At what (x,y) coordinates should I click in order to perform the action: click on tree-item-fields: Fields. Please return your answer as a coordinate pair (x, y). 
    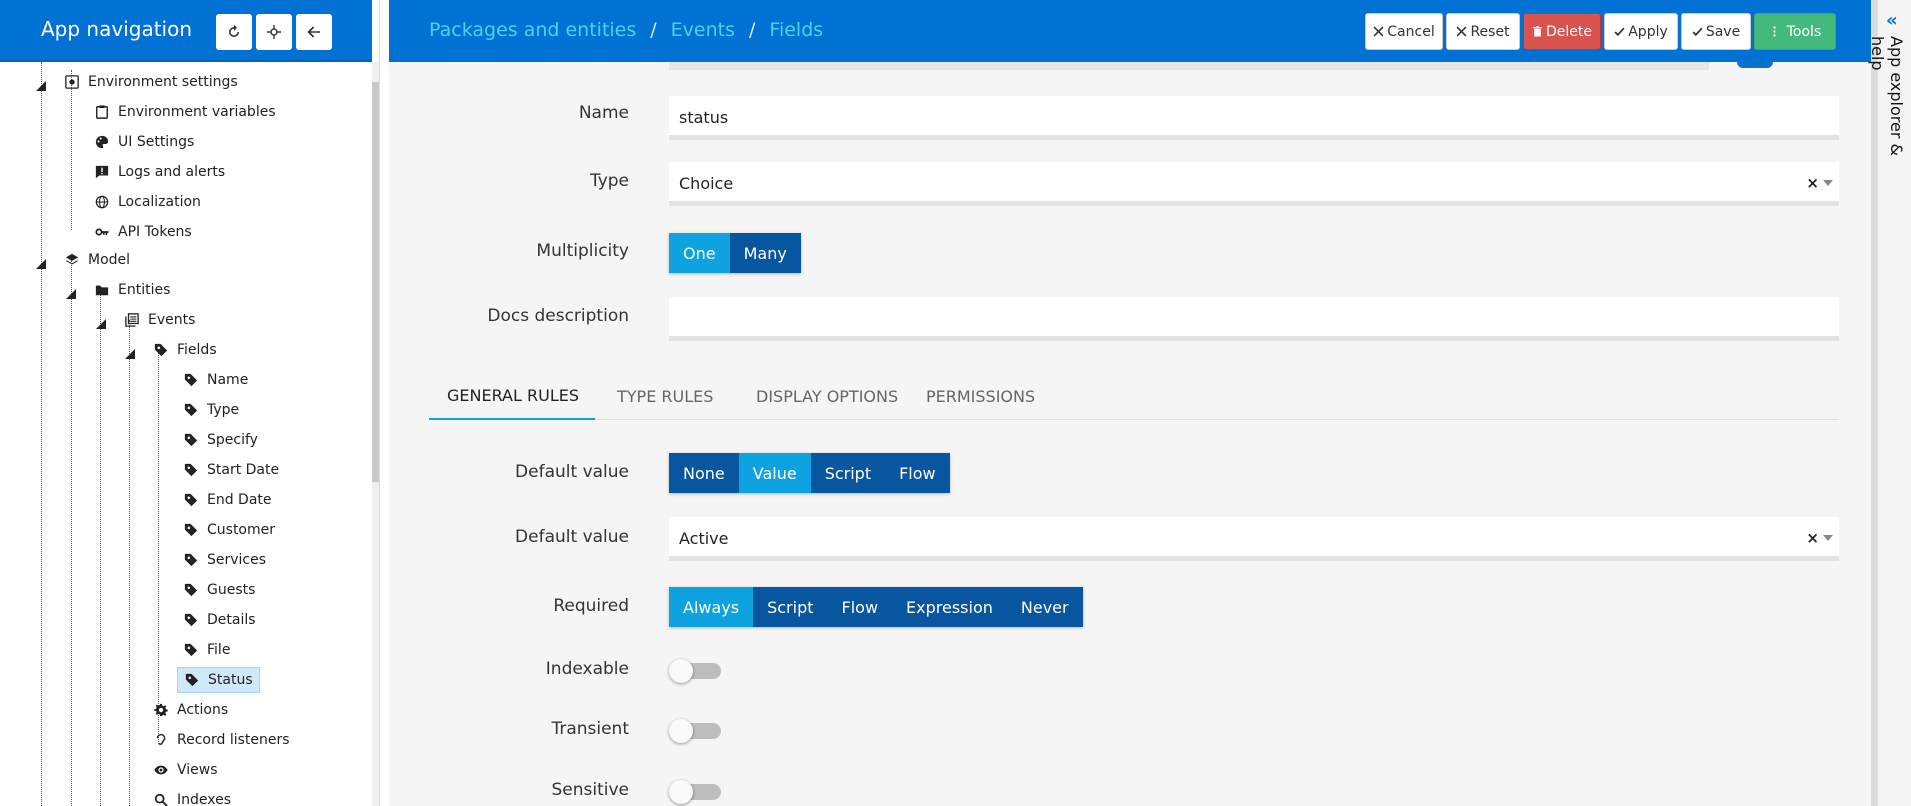
    Looking at the image, I should click on (185, 350).